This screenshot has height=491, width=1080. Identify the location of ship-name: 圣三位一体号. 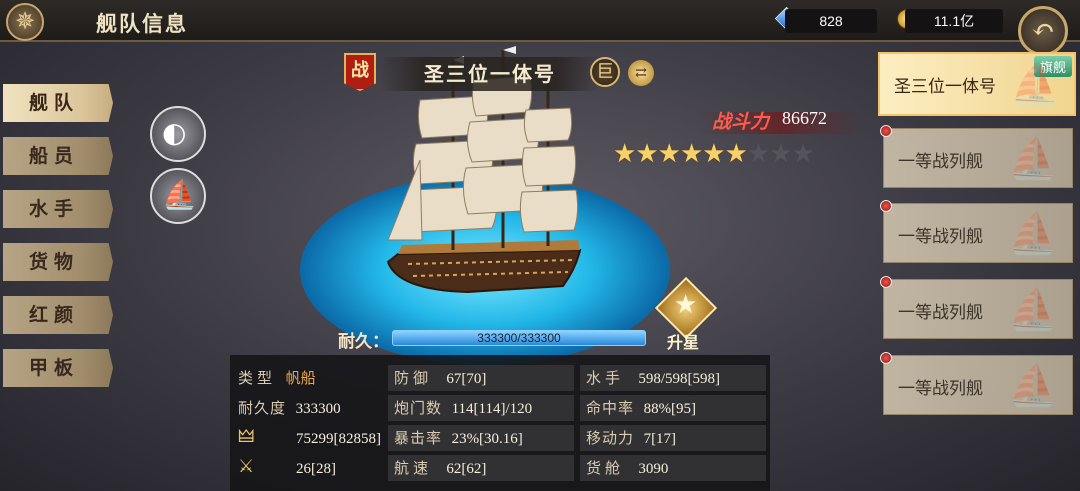
(490, 74).